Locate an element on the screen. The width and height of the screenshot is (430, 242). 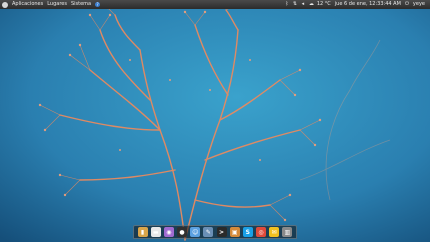
menu-system: Sistema is located at coordinates (81, 4).